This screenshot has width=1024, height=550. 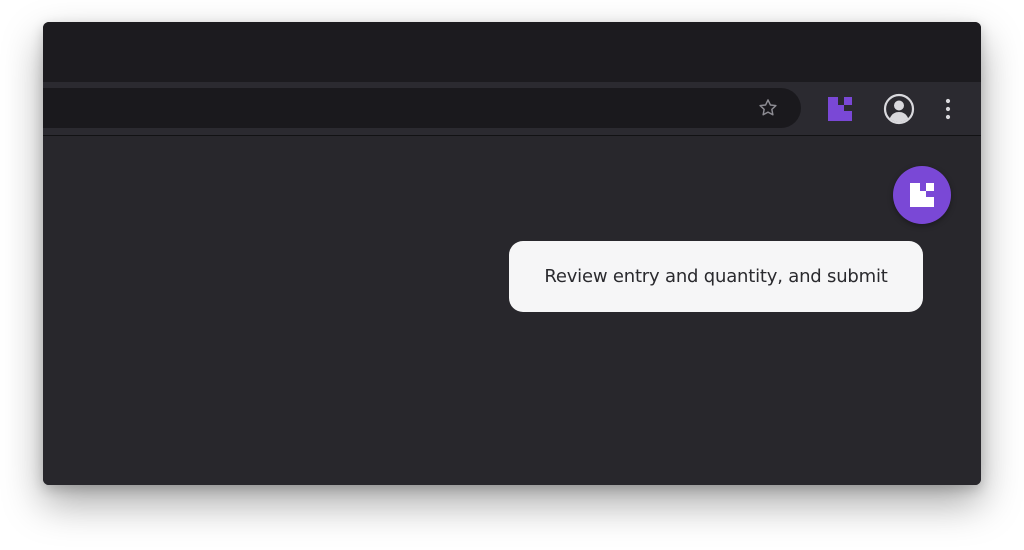 I want to click on star-icon, so click(x=768, y=108).